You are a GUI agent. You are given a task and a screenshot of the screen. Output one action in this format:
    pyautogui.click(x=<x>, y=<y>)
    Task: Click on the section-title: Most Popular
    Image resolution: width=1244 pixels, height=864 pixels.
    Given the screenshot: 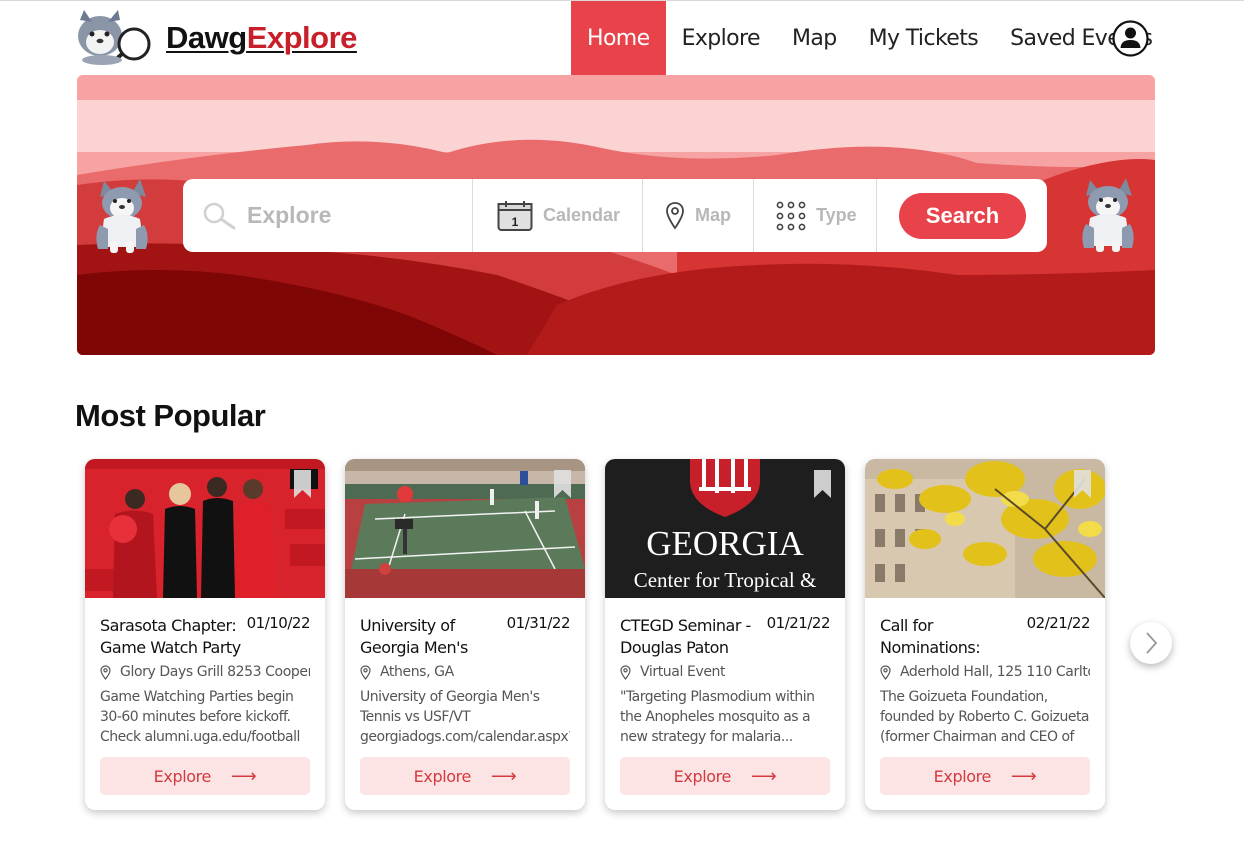 What is the action you would take?
    pyautogui.click(x=170, y=415)
    